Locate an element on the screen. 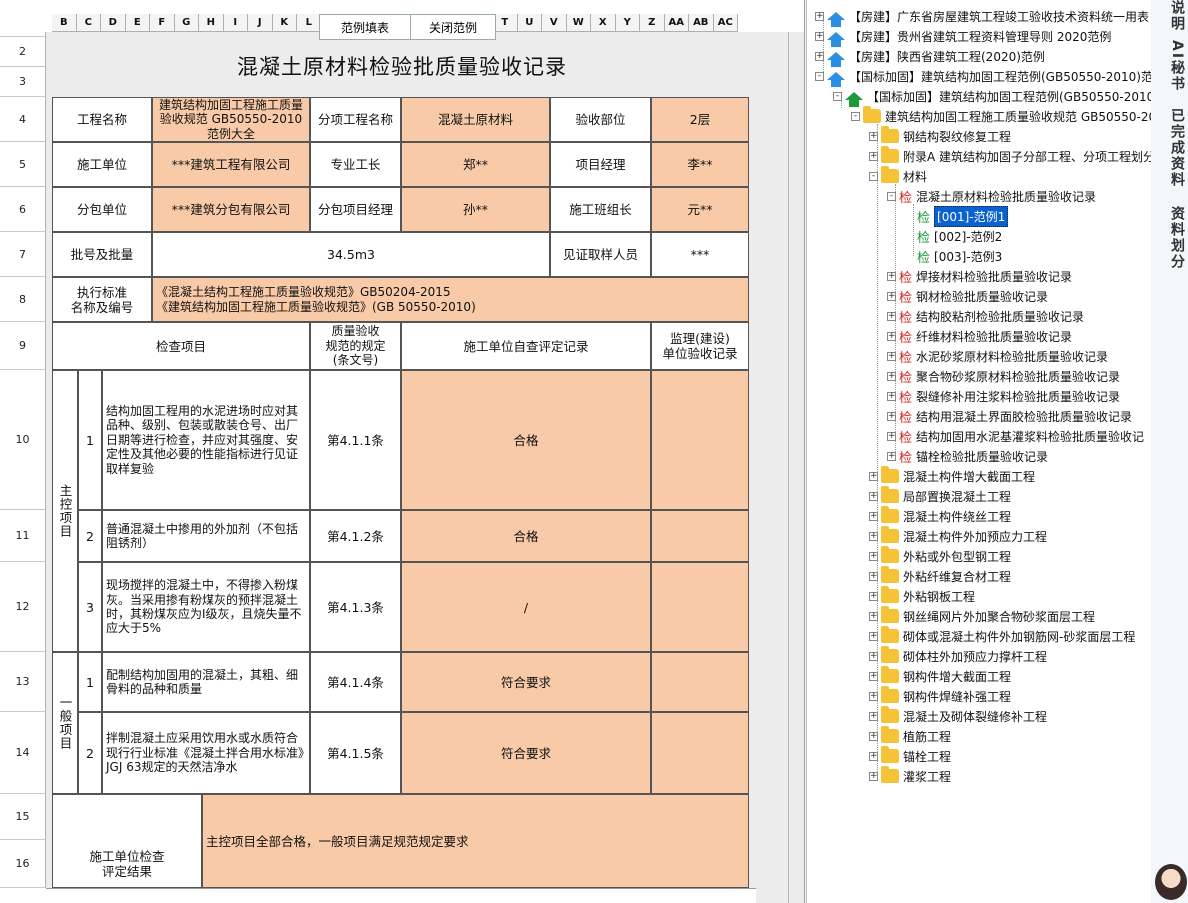 This screenshot has width=1188, height=903. column-header-cell: AB is located at coordinates (701, 23).